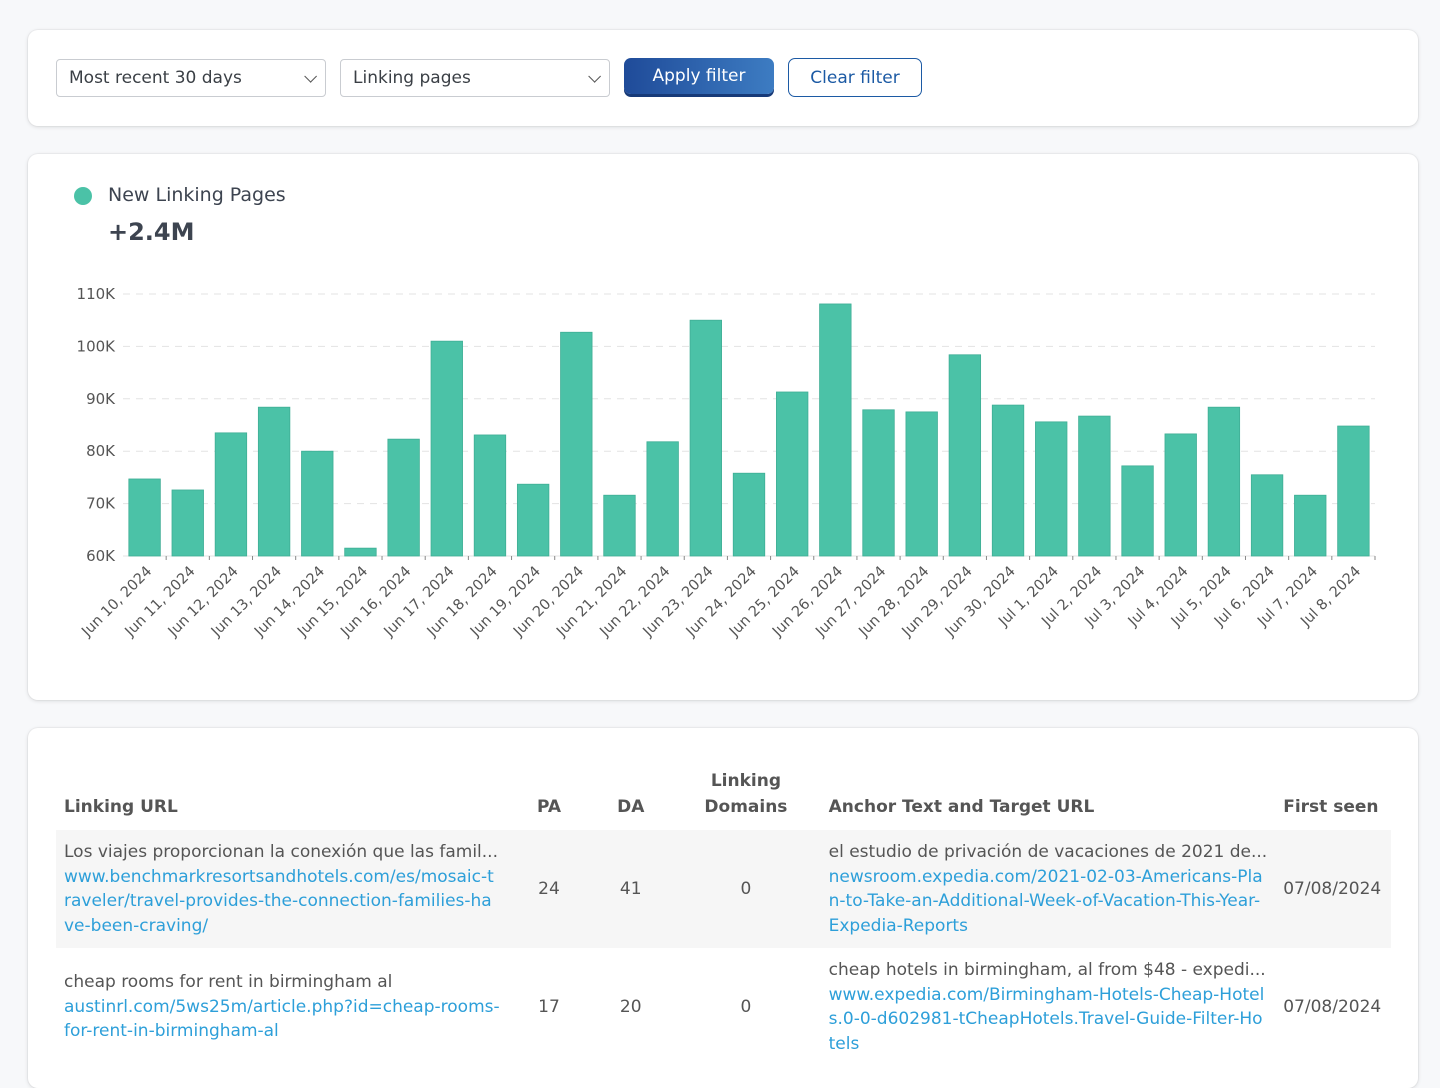 The image size is (1440, 1088). Describe the element at coordinates (549, 1006) in the screenshot. I see `pa-cell: 17` at that location.